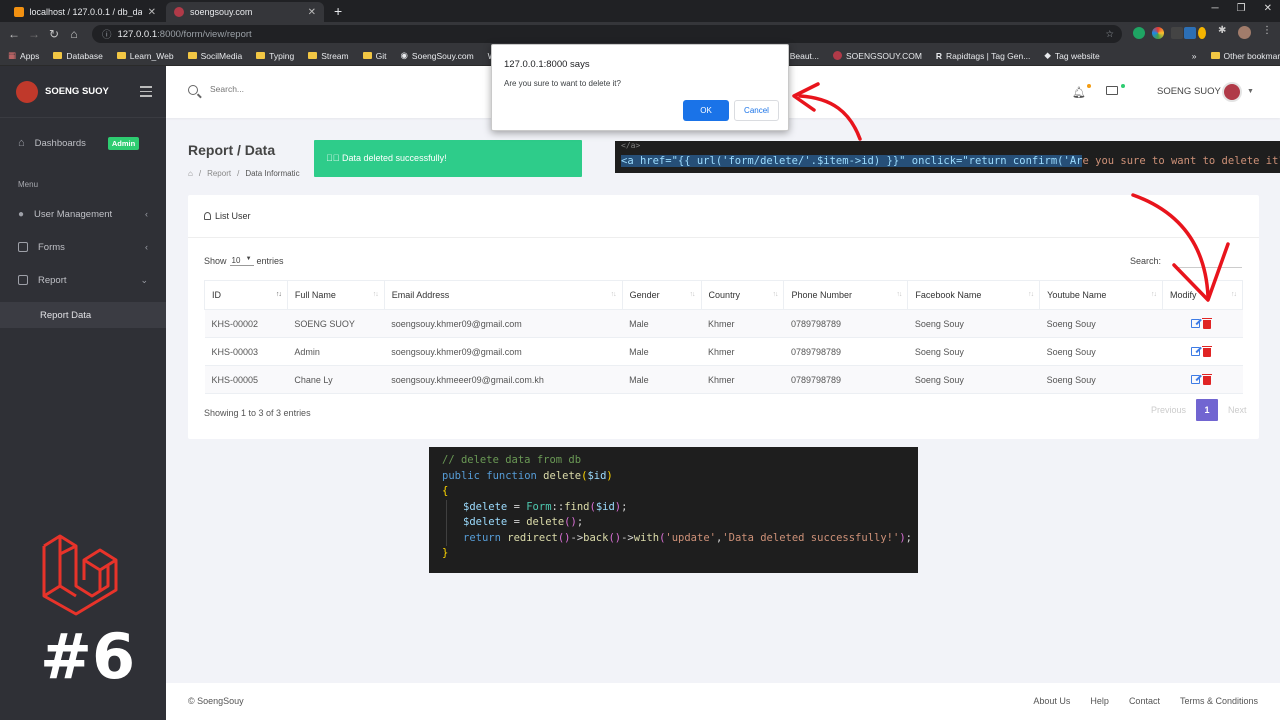 This screenshot has width=1280, height=720. I want to click on pagination-page-1: 1, so click(1207, 410).